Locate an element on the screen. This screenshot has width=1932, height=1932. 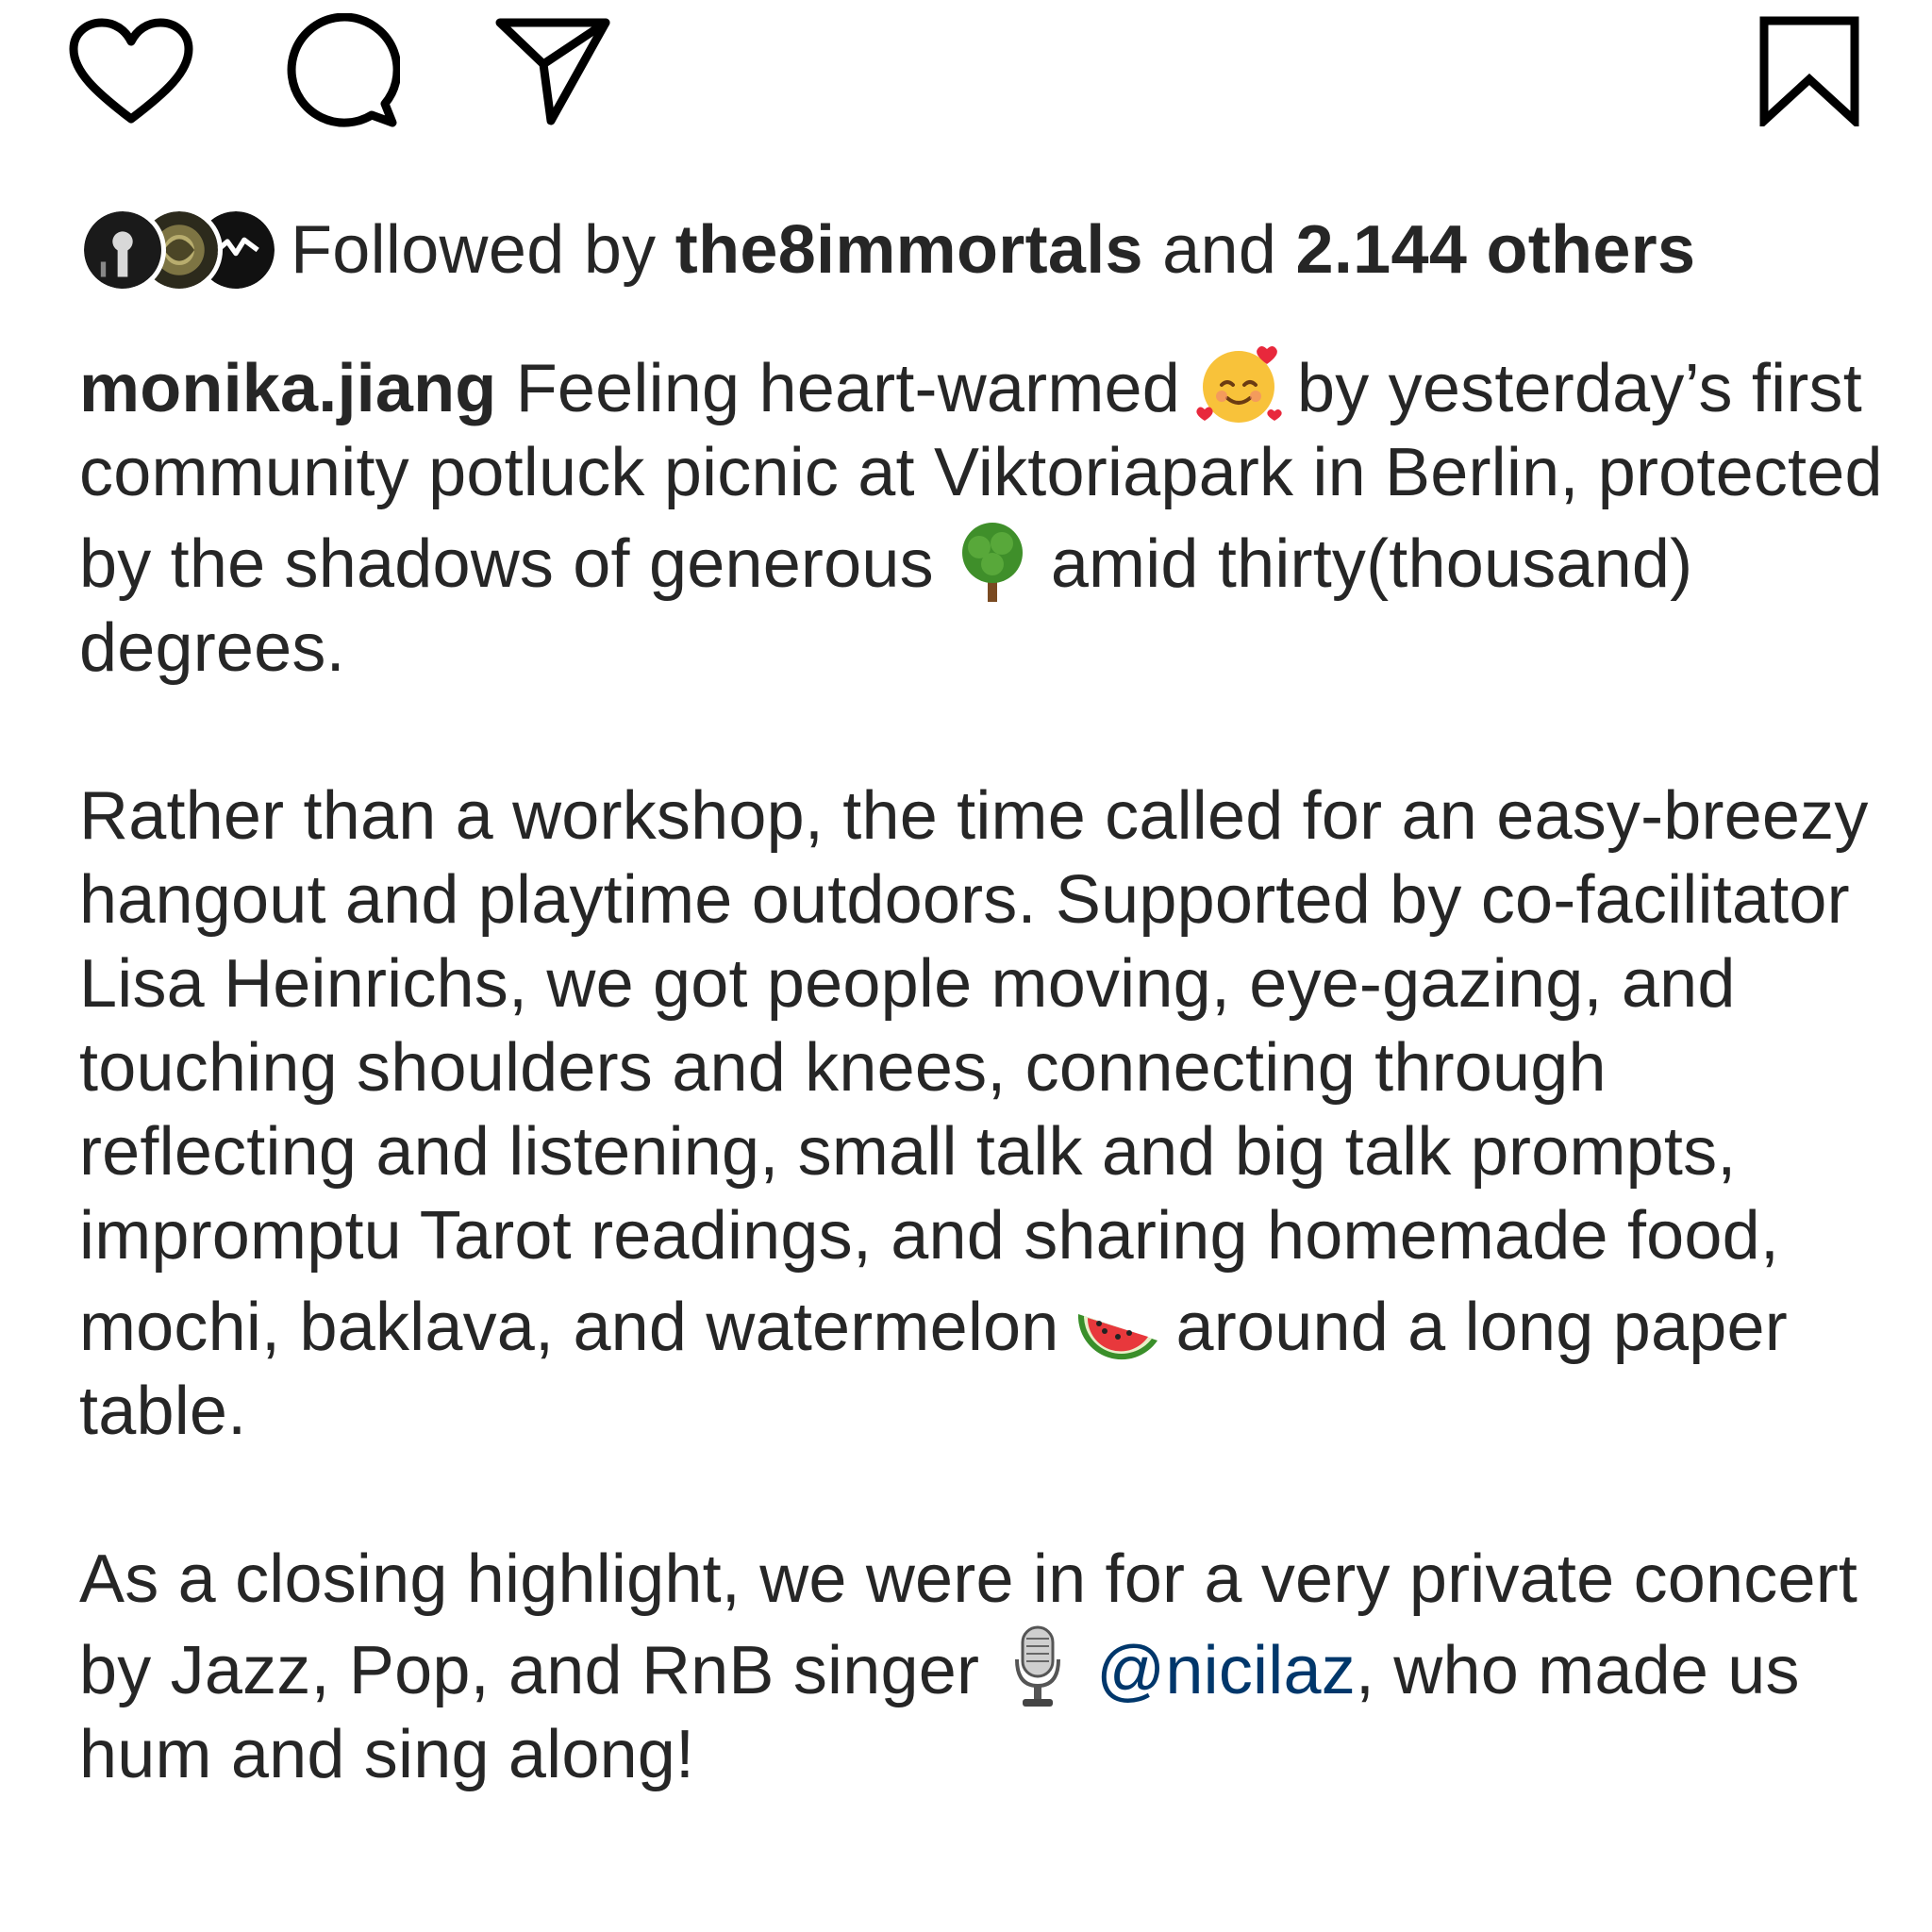
followed-by-and: and is located at coordinates (1219, 250).